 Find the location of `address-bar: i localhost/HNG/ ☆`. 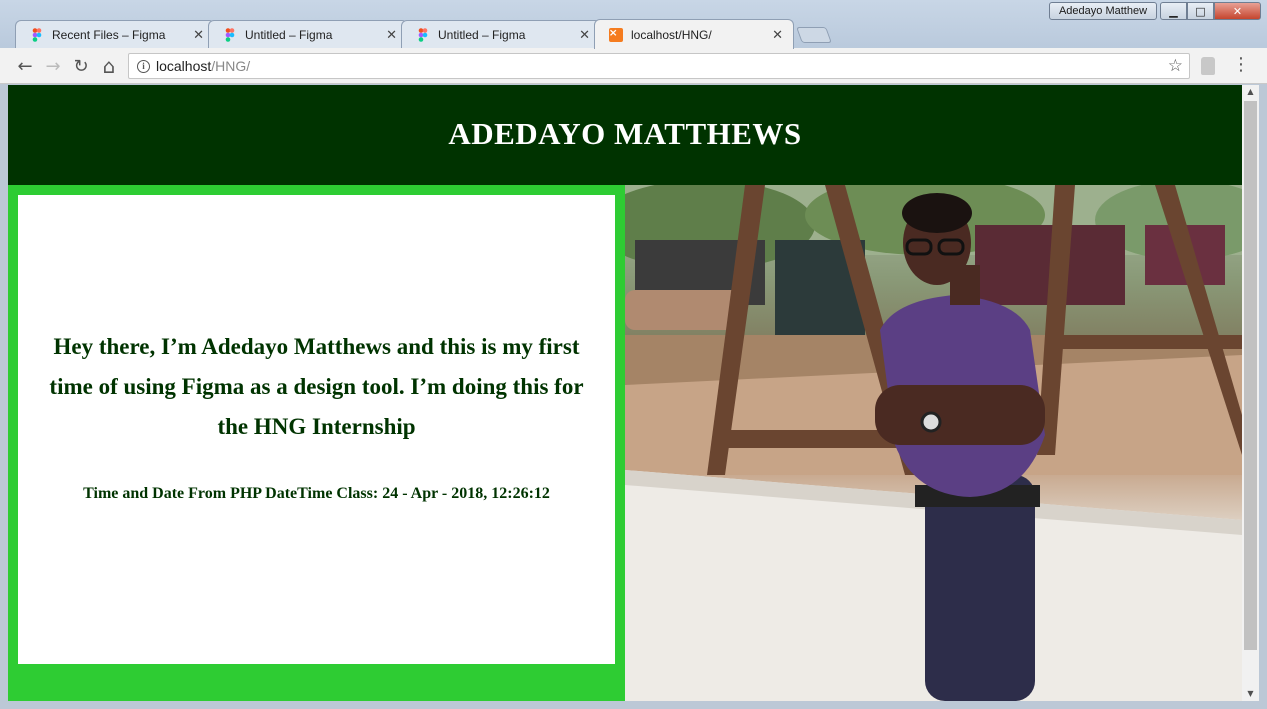

address-bar: i localhost/HNG/ ☆ is located at coordinates (659, 66).